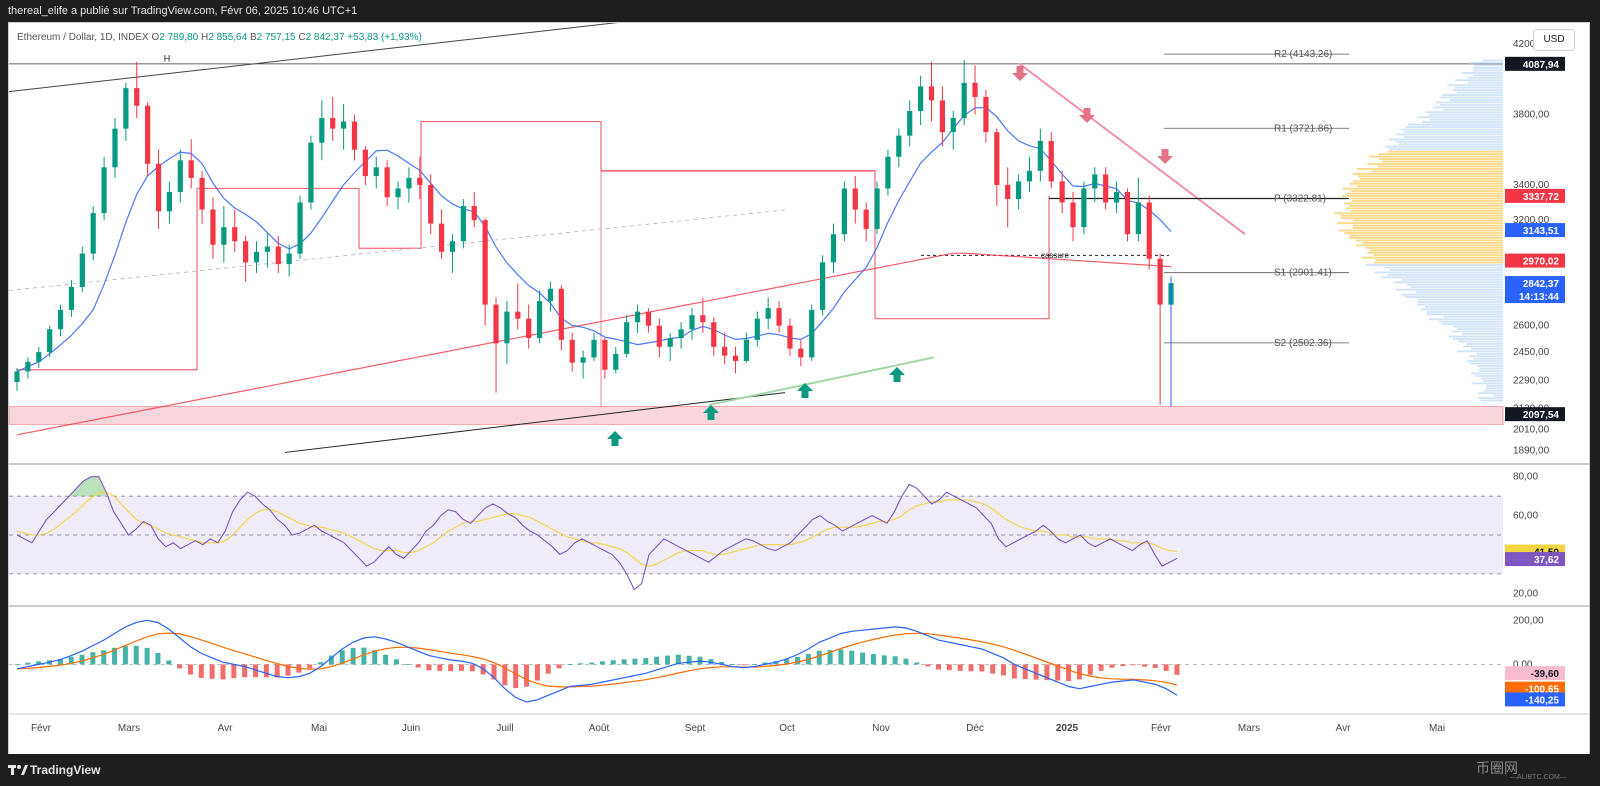 The height and width of the screenshot is (786, 1600). I want to click on range-box-edge, so click(390, 185).